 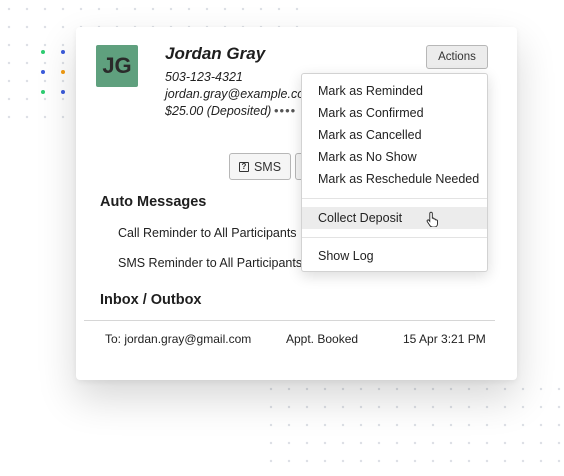 I want to click on menu-item-mark-reschedule-needed: Mark as Reschedule Needed, so click(x=394, y=179).